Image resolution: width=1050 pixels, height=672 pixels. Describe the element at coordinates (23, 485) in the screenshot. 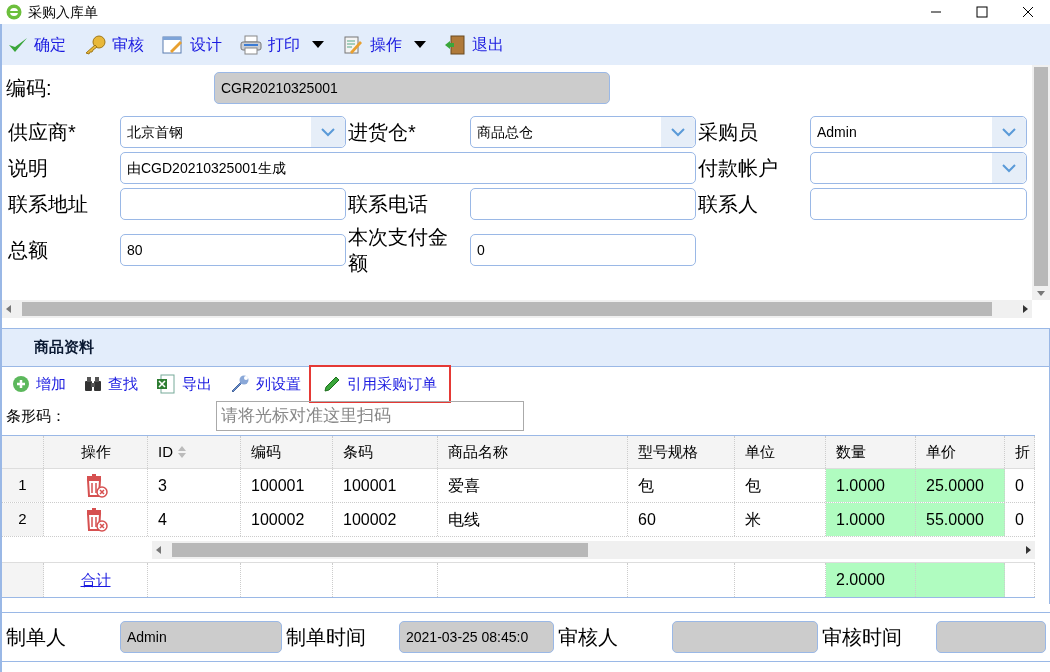

I see `row-number: 1` at that location.